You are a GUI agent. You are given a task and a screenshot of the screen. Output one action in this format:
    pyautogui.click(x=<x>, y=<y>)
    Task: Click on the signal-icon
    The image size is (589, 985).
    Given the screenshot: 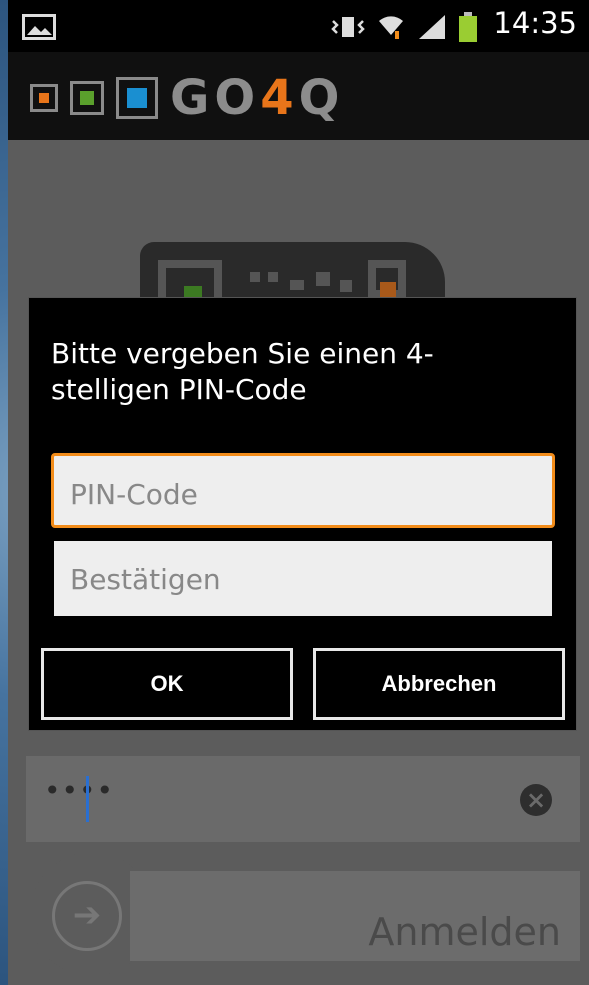 What is the action you would take?
    pyautogui.click(x=432, y=27)
    